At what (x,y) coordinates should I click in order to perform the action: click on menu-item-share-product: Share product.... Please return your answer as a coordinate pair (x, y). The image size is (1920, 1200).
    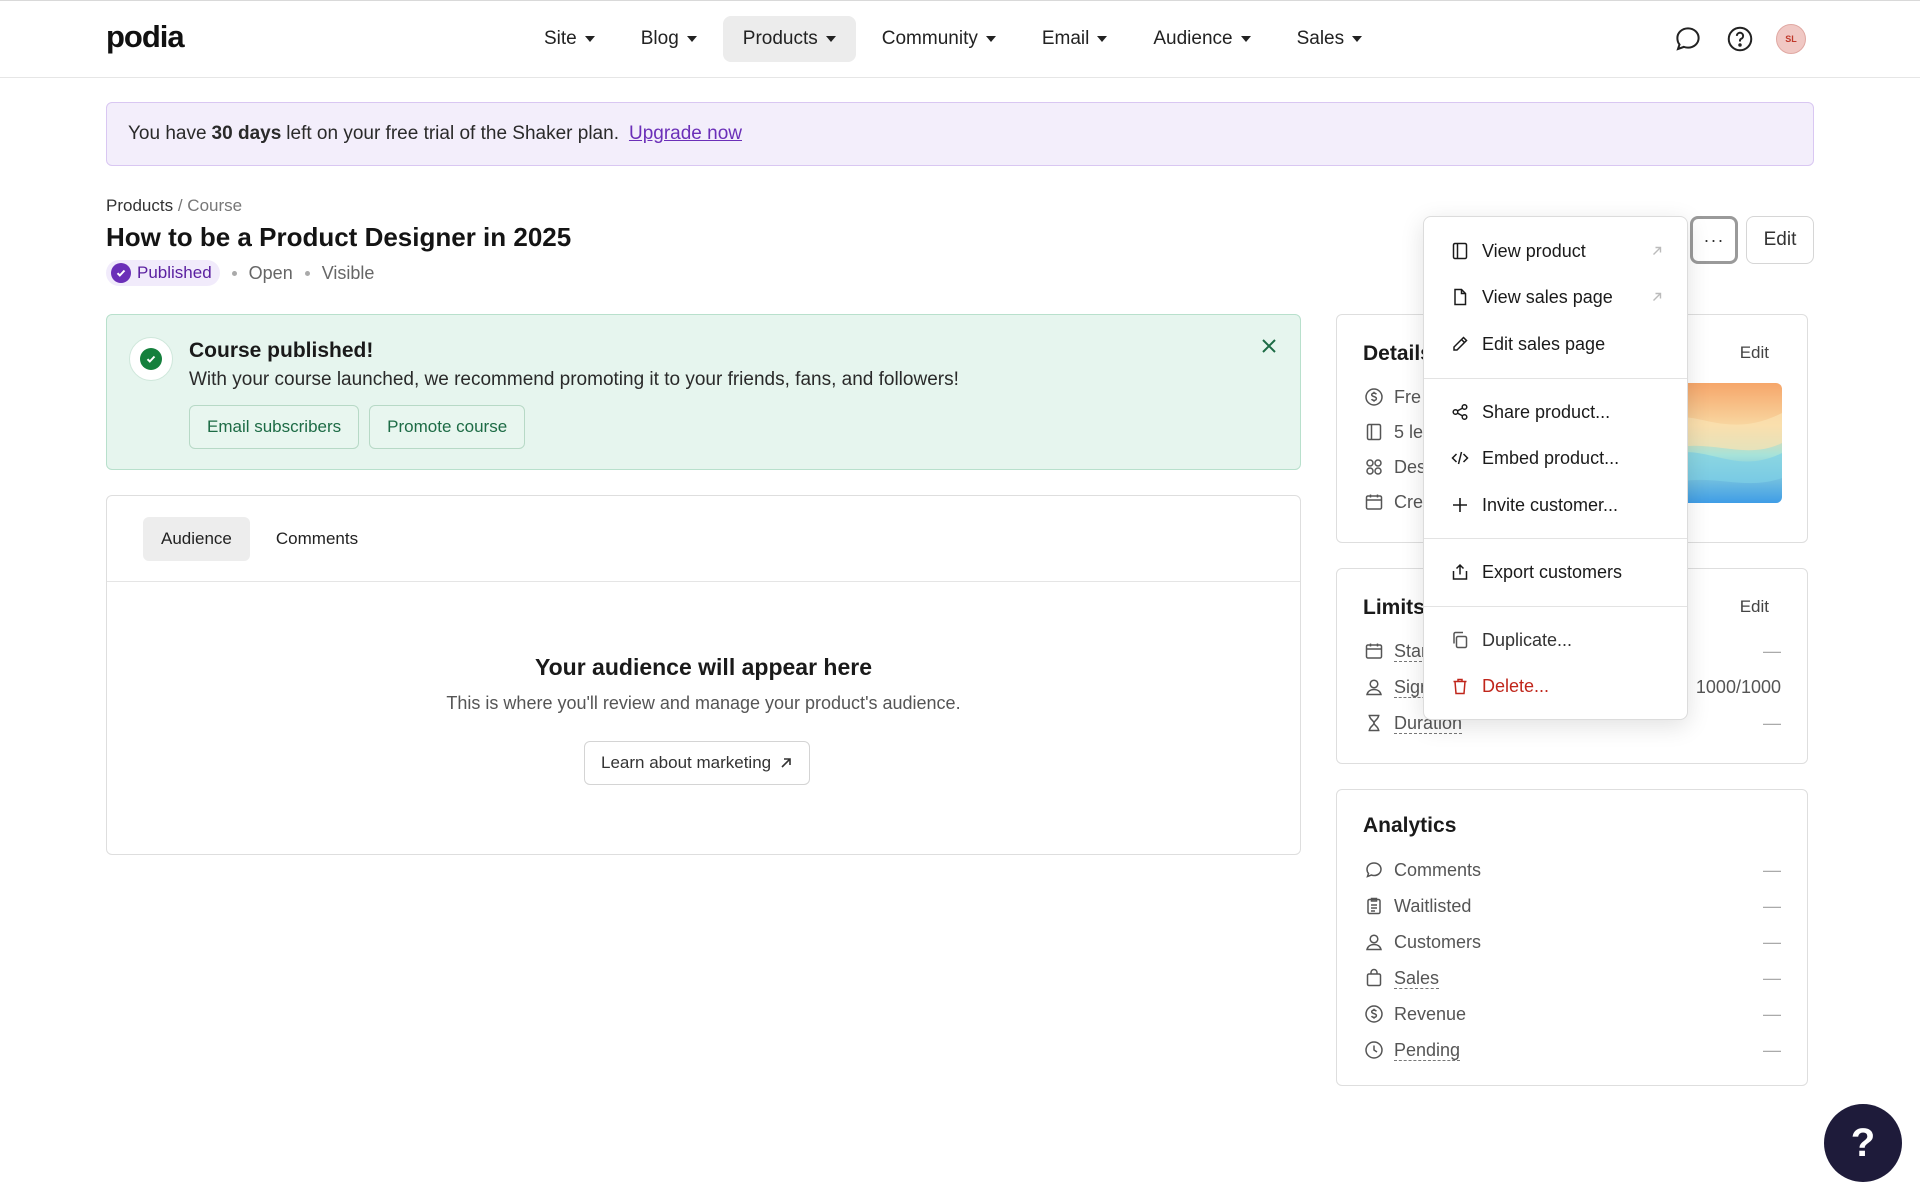
    Looking at the image, I should click on (1555, 412).